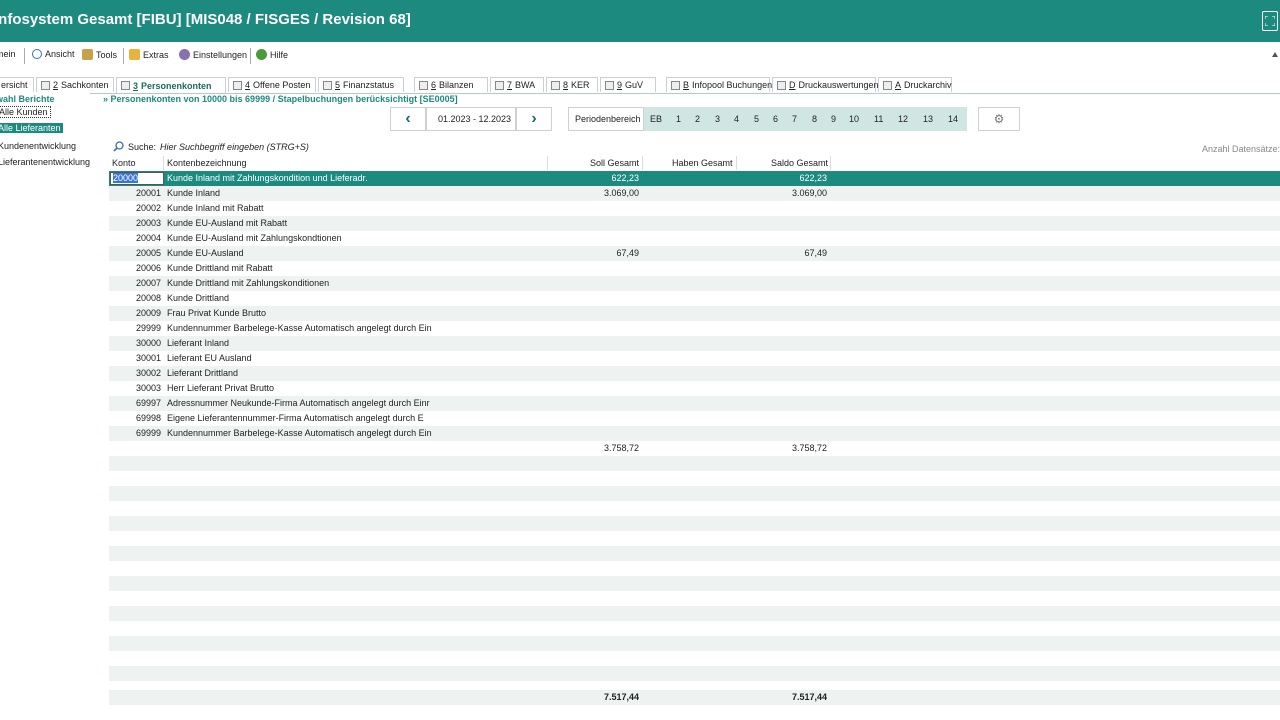  What do you see at coordinates (694, 343) in the screenshot?
I see `table-row: 30000 Lieferant Inland` at bounding box center [694, 343].